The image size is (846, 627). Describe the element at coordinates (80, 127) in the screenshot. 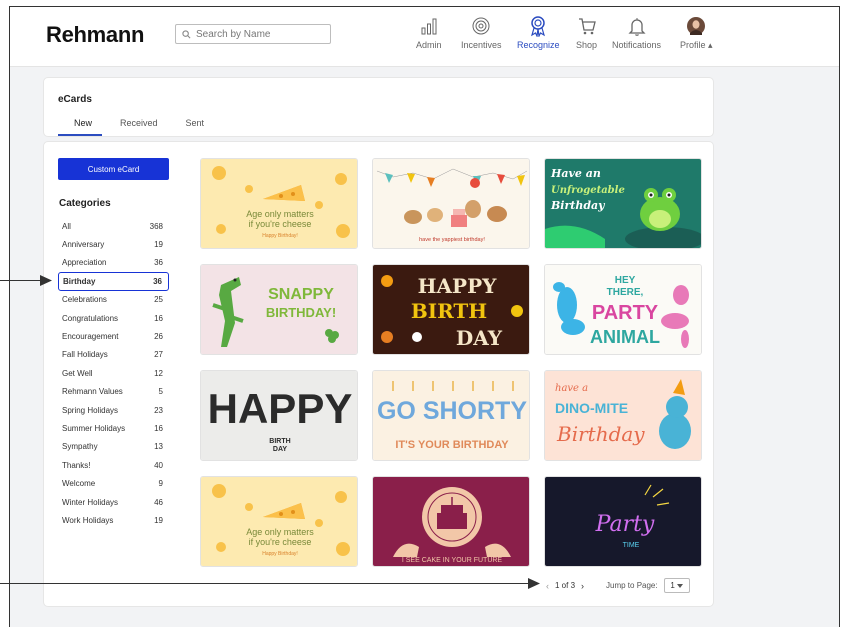

I see `tab-new: New` at that location.